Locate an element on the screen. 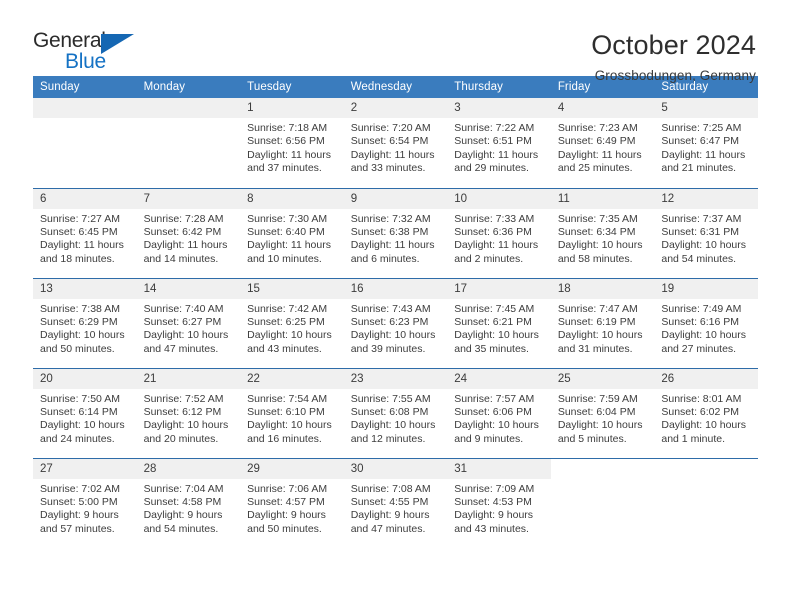 This screenshot has height=612, width=792. daylight-text: Daylight: 11 hours and 25 minutes. is located at coordinates (599, 161).